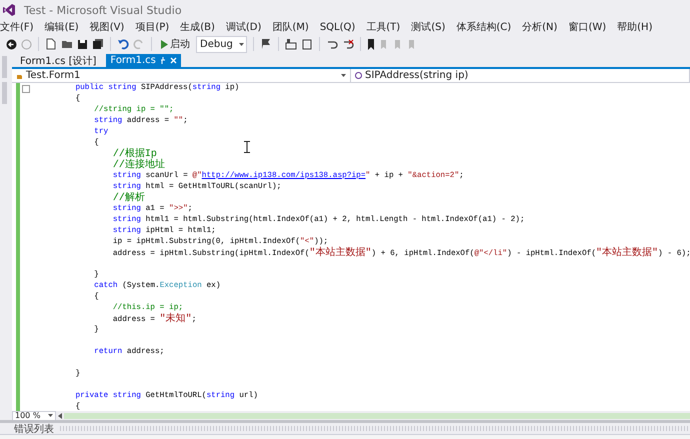 This screenshot has height=439, width=690. What do you see at coordinates (134, 154) in the screenshot?
I see `code-line: //根据Ip` at bounding box center [134, 154].